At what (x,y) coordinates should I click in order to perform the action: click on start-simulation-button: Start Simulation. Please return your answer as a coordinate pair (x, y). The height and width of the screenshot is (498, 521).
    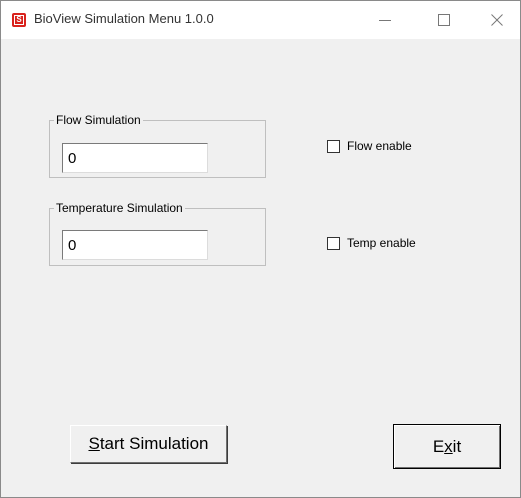
    Looking at the image, I should click on (148, 444).